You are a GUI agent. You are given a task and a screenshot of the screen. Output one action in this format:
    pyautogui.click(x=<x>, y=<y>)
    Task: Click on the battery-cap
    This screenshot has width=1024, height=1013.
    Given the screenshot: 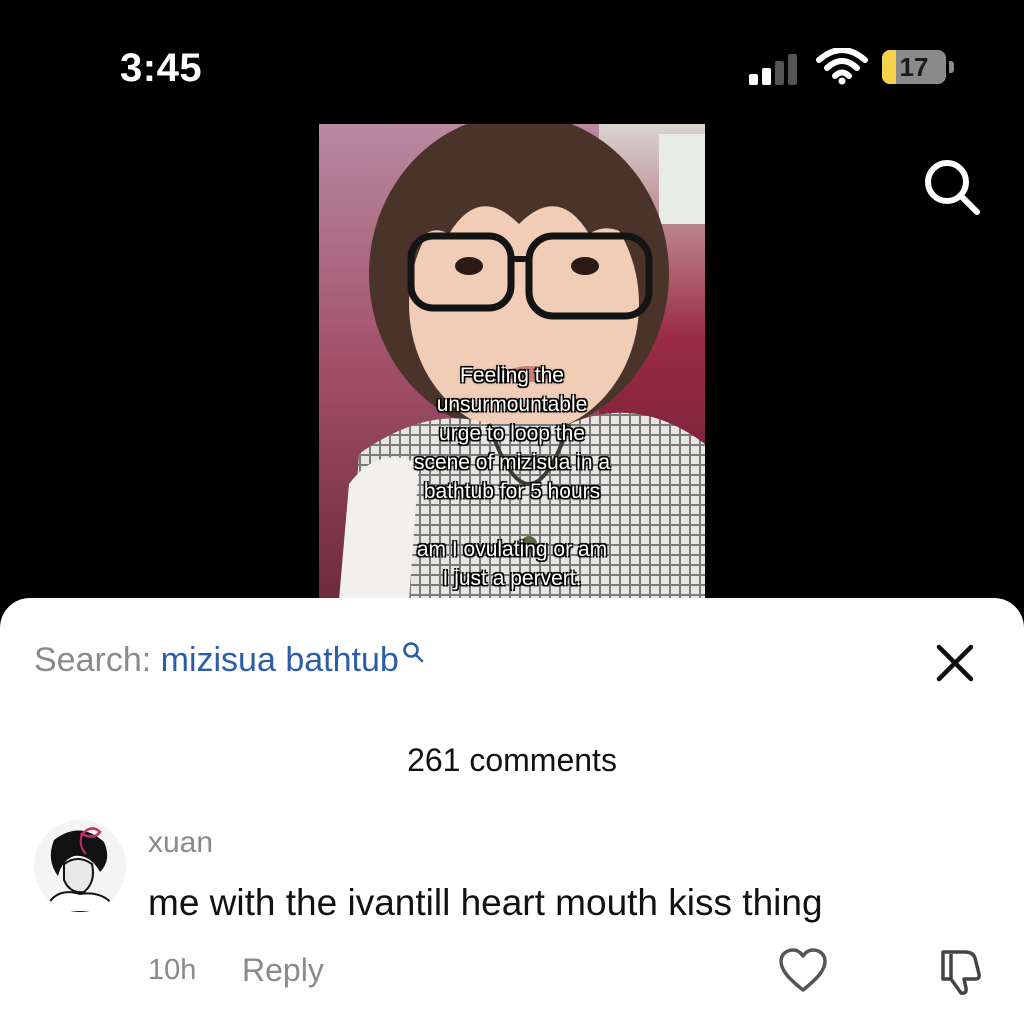 What is the action you would take?
    pyautogui.click(x=951, y=67)
    